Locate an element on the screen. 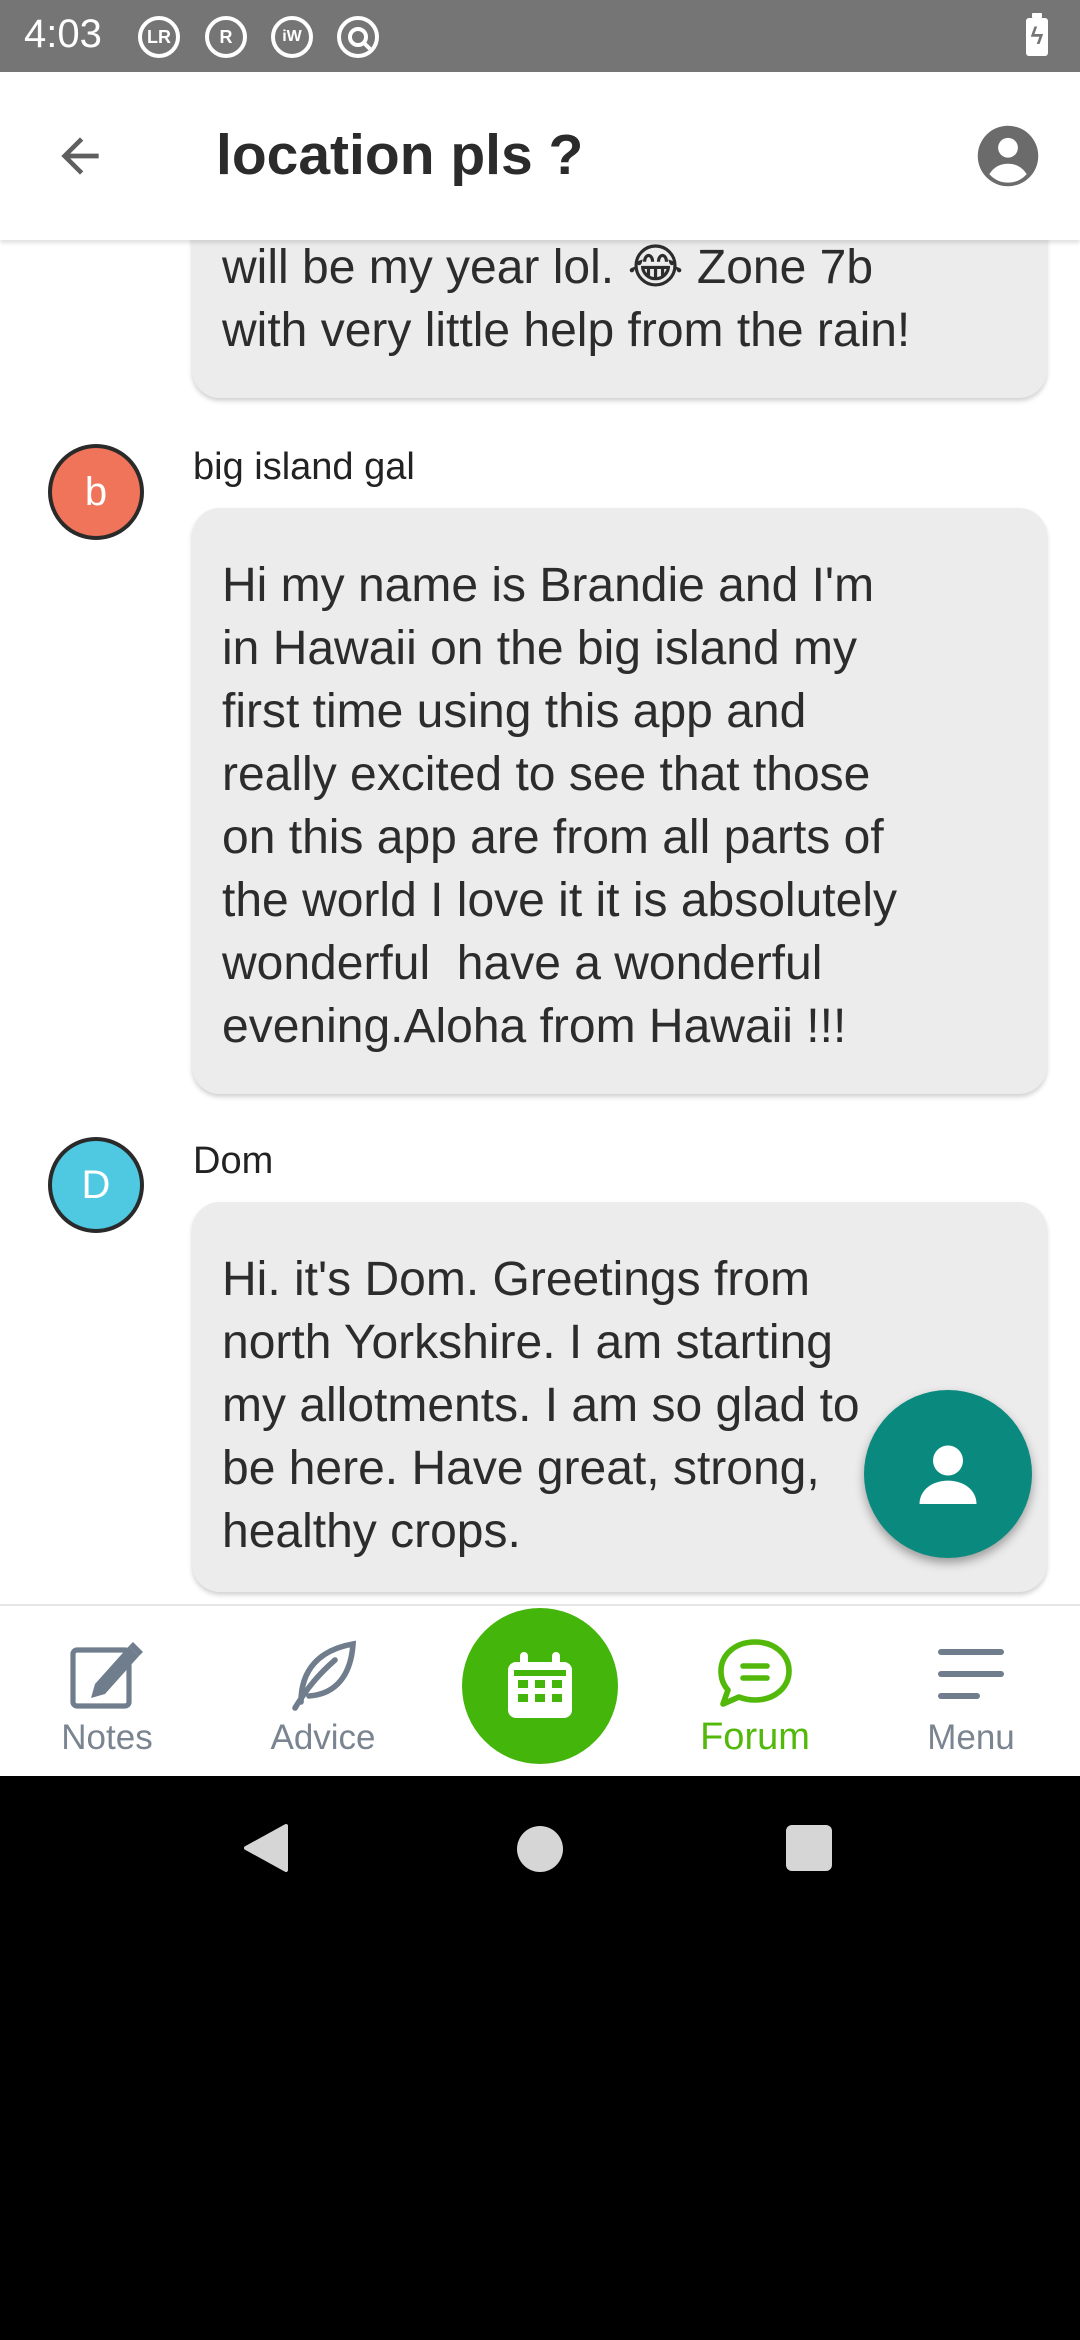 This screenshot has height=2340, width=1080. avatar: D is located at coordinates (96, 1185).